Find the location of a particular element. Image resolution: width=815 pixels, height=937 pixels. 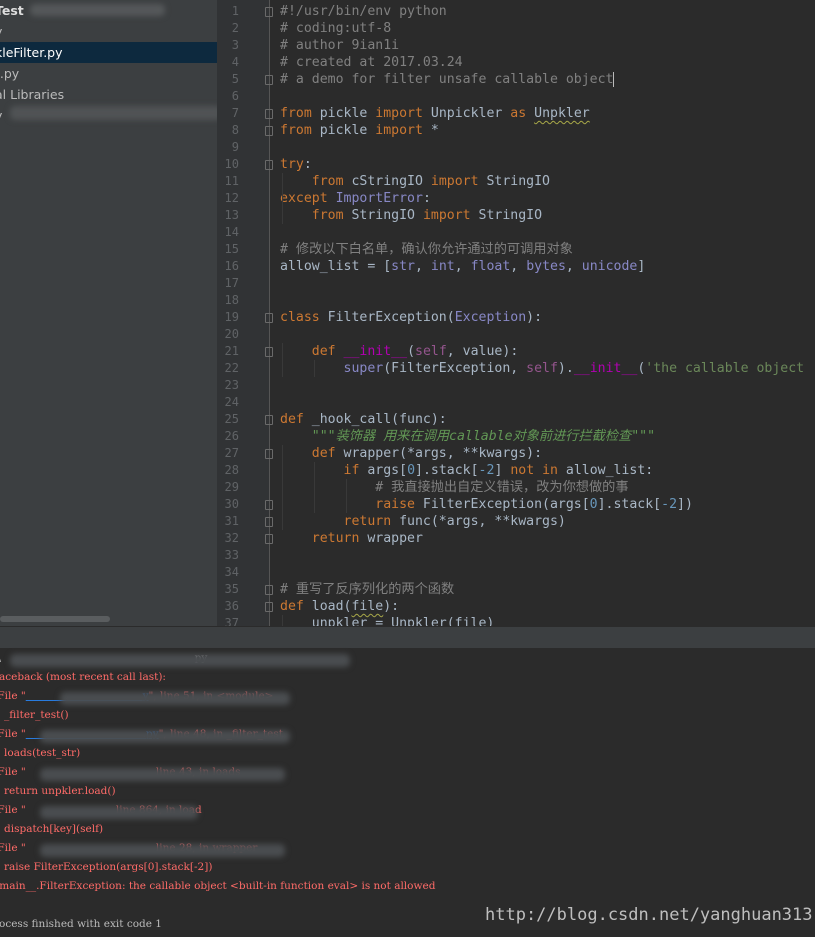

code-line: if args[0].stack[-2] not in allow_list: is located at coordinates (467, 470).